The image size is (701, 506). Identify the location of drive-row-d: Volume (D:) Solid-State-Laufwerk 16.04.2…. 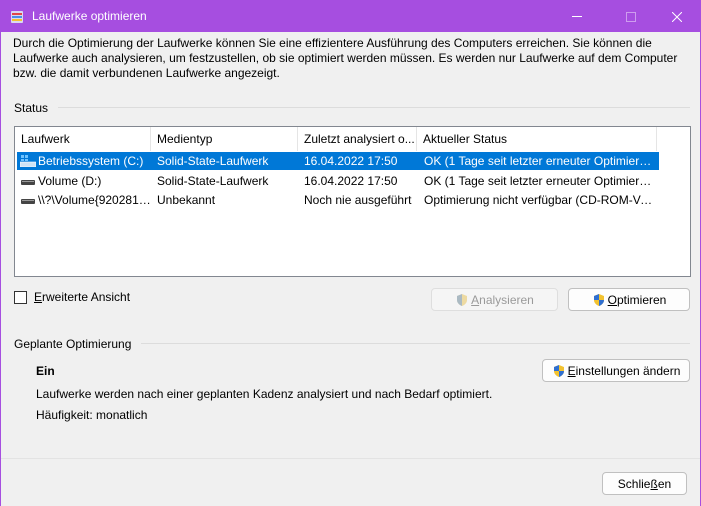
(338, 181).